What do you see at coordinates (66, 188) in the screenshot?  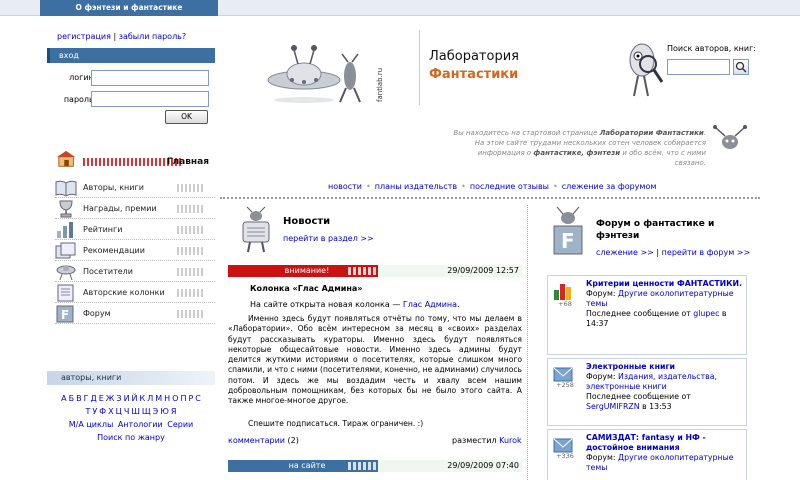 I see `book-icon` at bounding box center [66, 188].